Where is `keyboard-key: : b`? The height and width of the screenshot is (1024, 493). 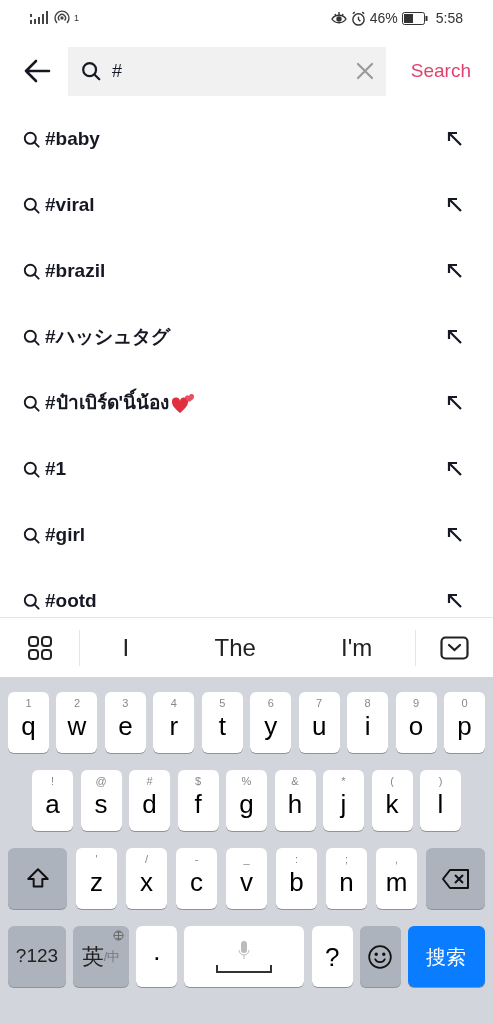
keyboard-key: : b is located at coordinates (296, 878).